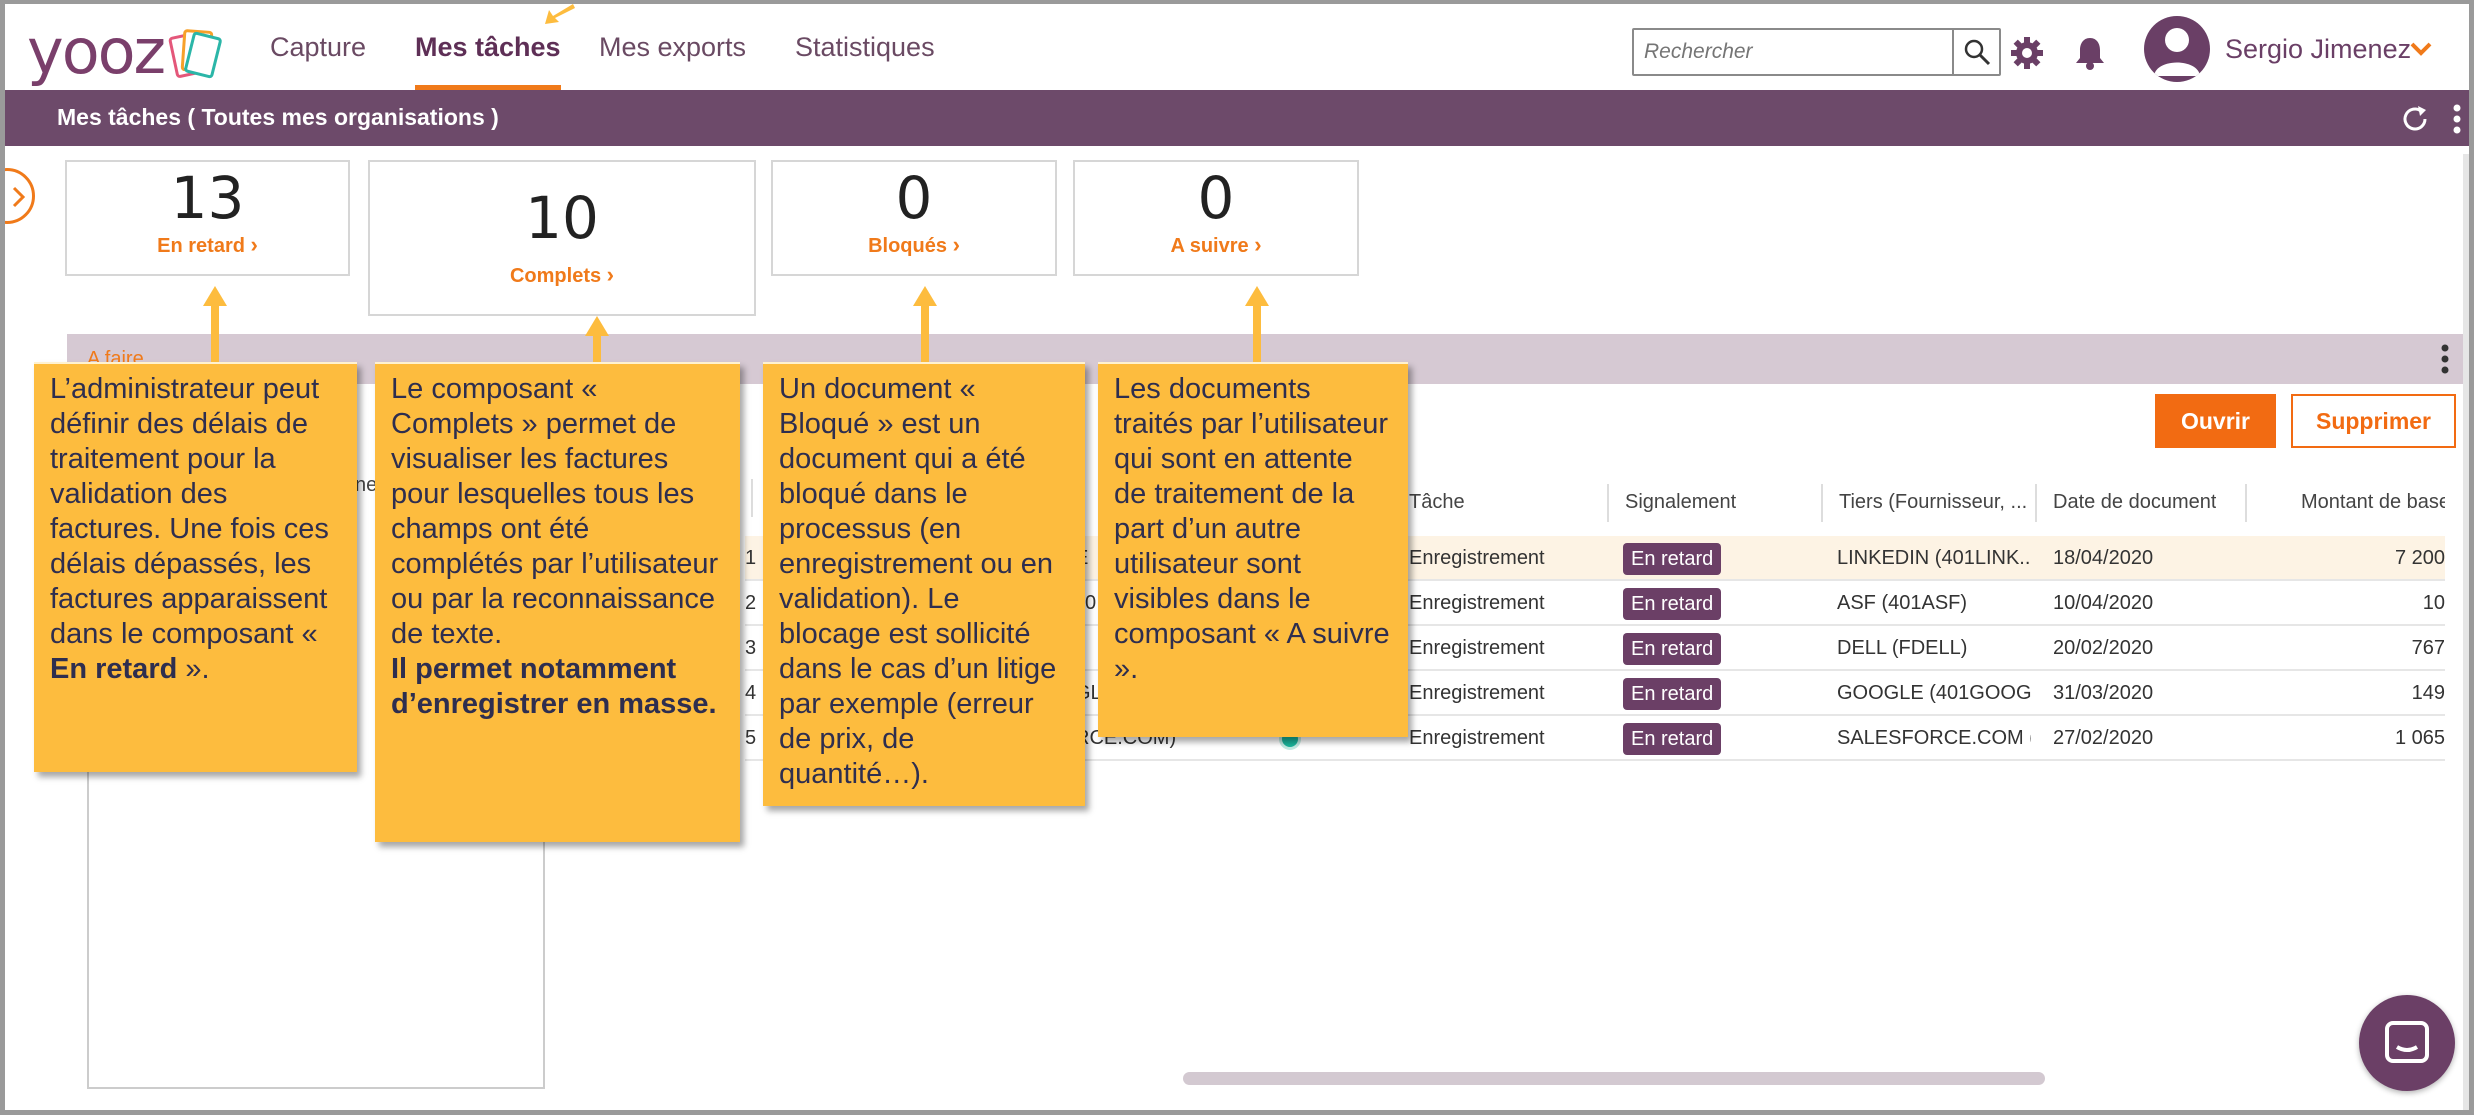 The image size is (2474, 1115). I want to click on chevron-right-icon, so click(19, 197).